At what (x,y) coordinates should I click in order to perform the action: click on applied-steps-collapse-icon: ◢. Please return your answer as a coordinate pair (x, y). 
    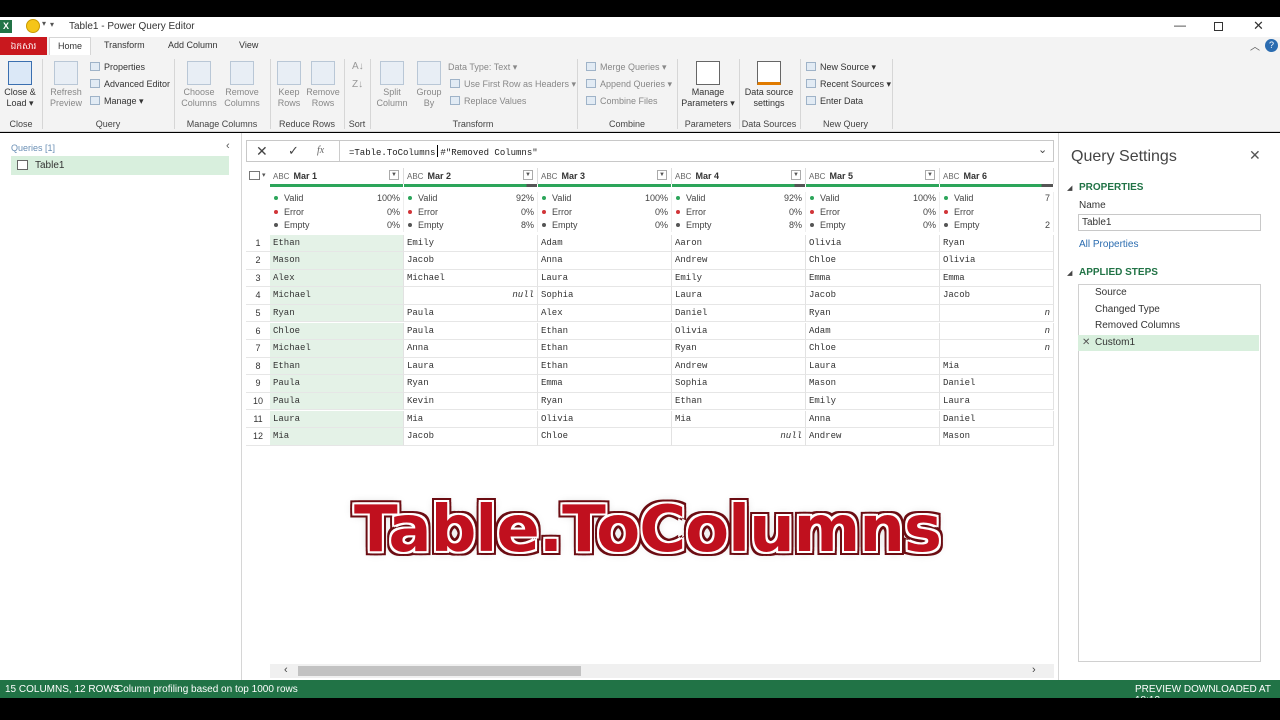
    Looking at the image, I should click on (1069, 273).